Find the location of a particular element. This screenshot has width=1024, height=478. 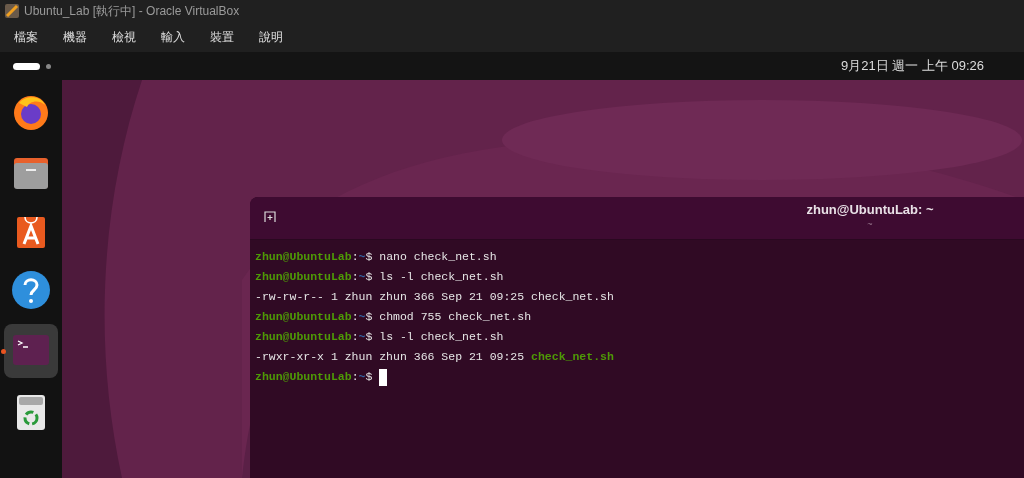

prompt-line: zhun@UbuntuLab:~$ chmod 755 check_net.sh is located at coordinates (393, 317).